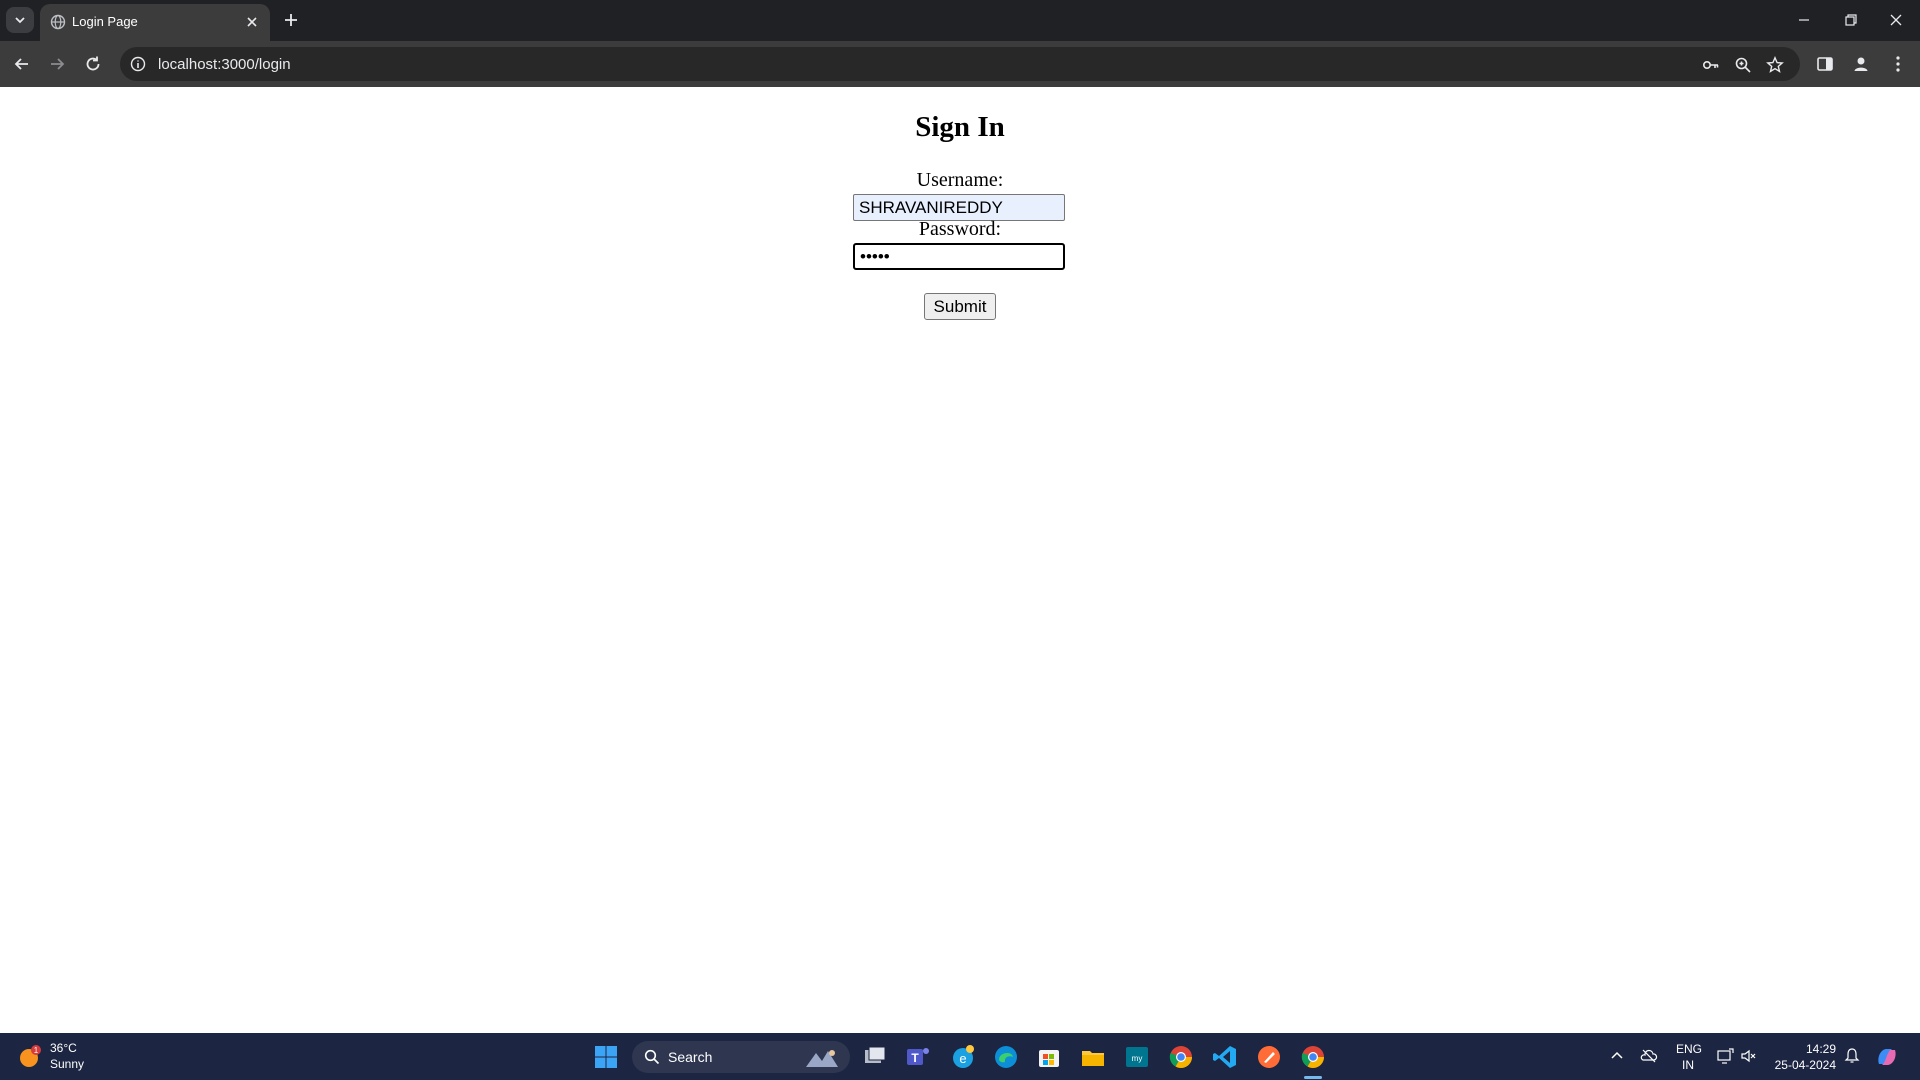  Describe the element at coordinates (58, 22) in the screenshot. I see `globe-icon` at that location.